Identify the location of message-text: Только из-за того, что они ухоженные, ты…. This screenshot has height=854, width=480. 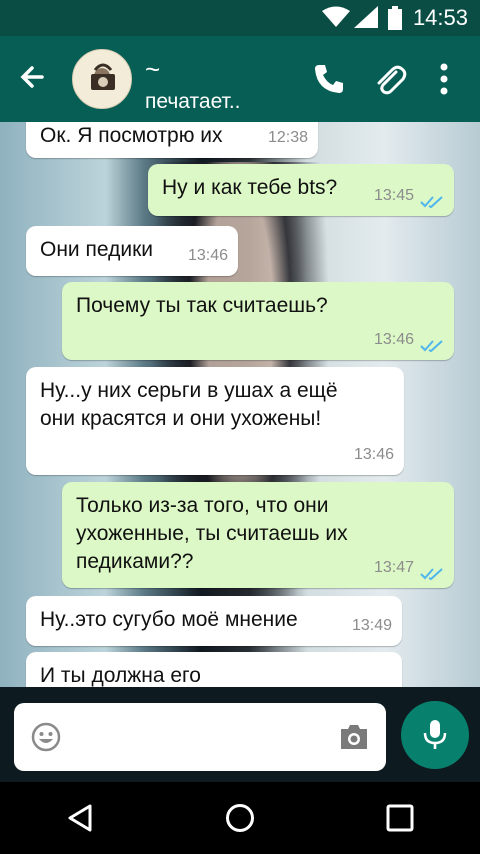
(212, 533).